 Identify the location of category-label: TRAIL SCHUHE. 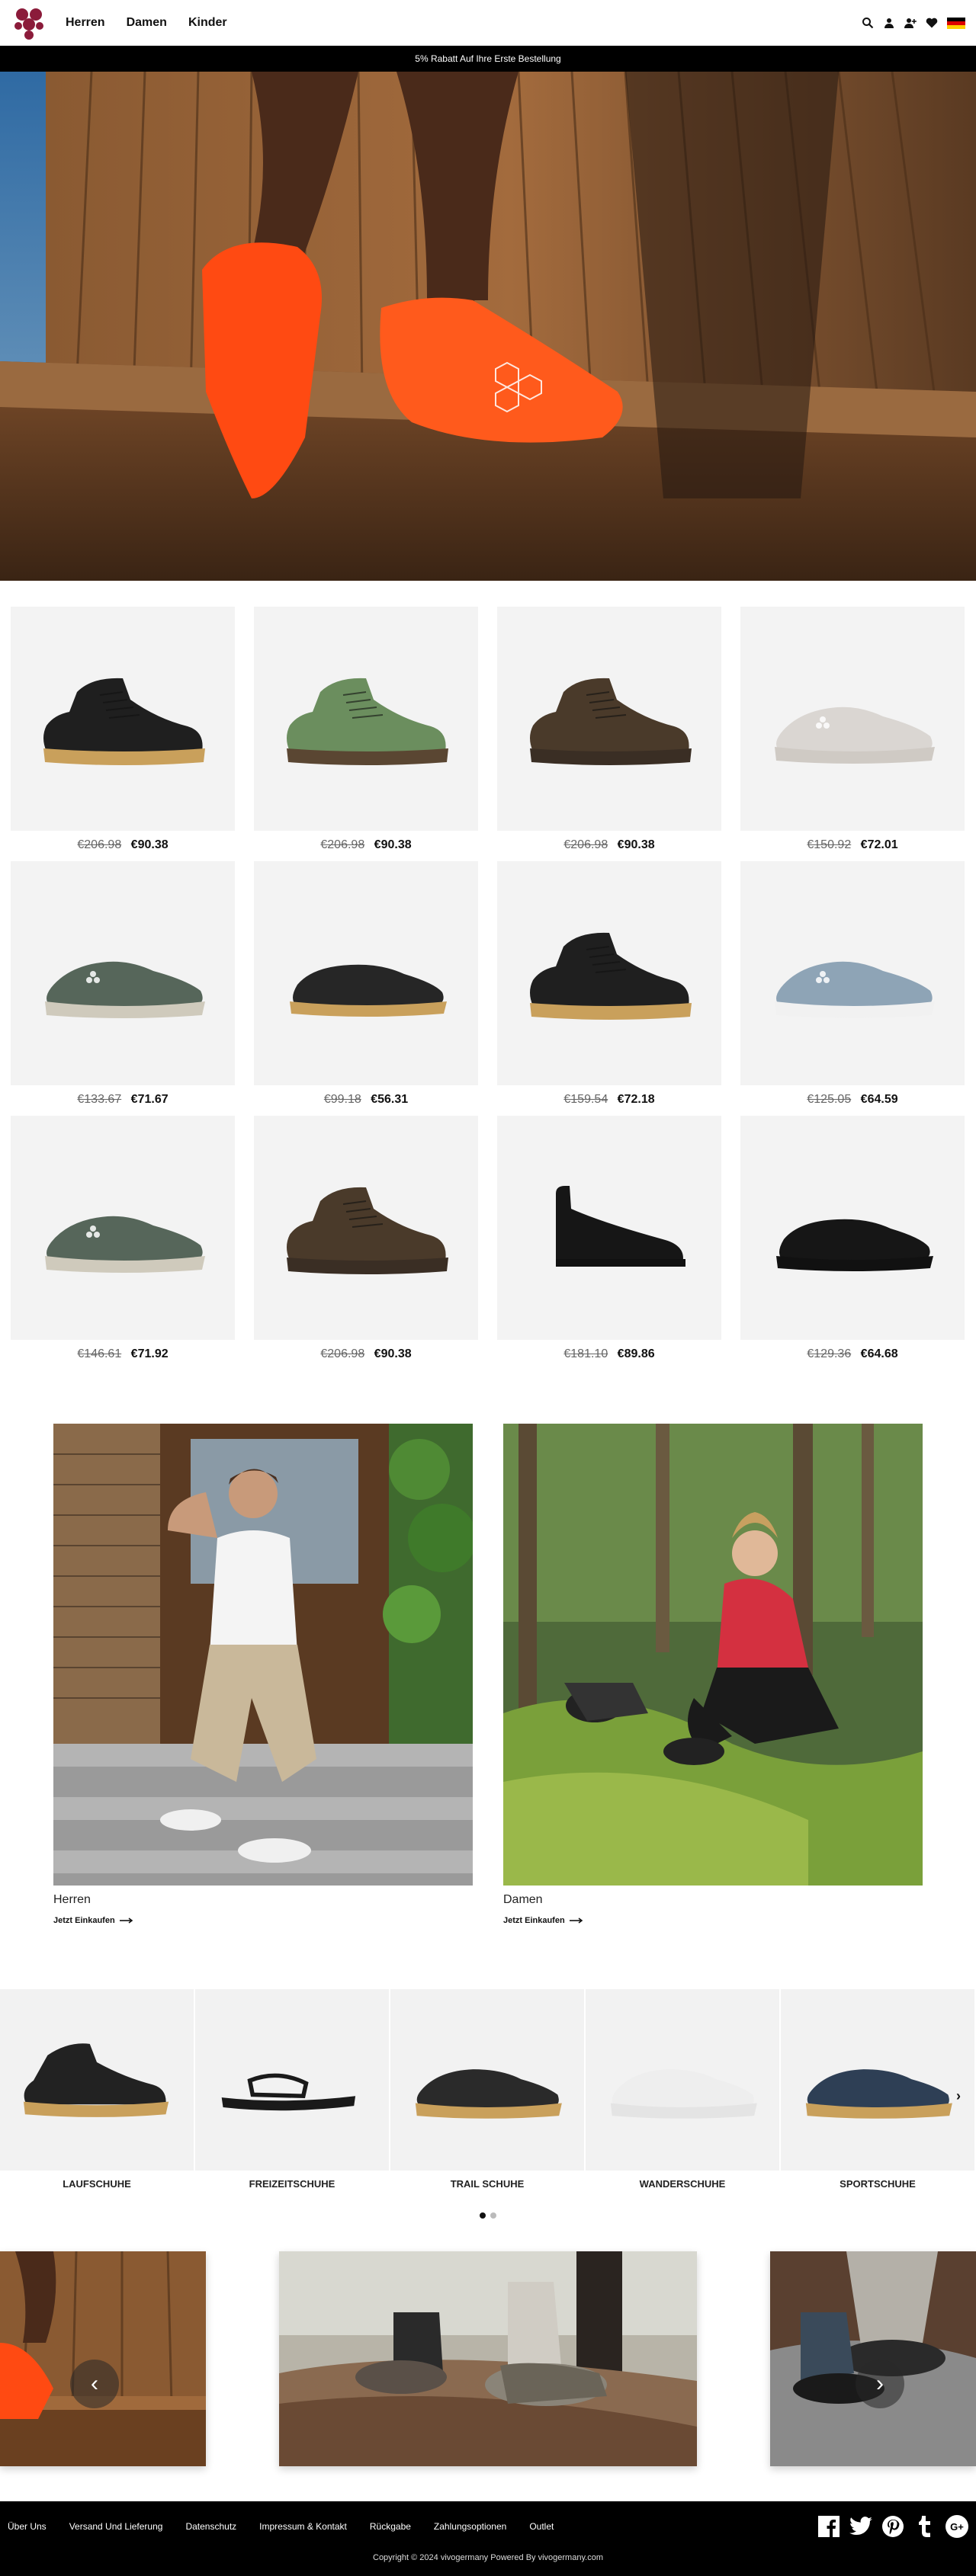
(487, 2184).